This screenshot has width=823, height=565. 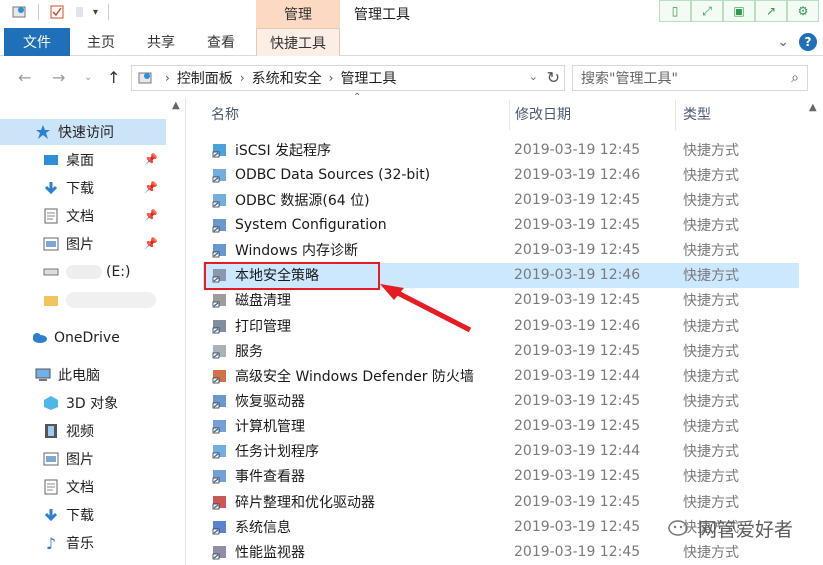 What do you see at coordinates (501, 401) in the screenshot?
I see `file-row: 恢复驱动器 2019-03-19 12:45 快捷方式` at bounding box center [501, 401].